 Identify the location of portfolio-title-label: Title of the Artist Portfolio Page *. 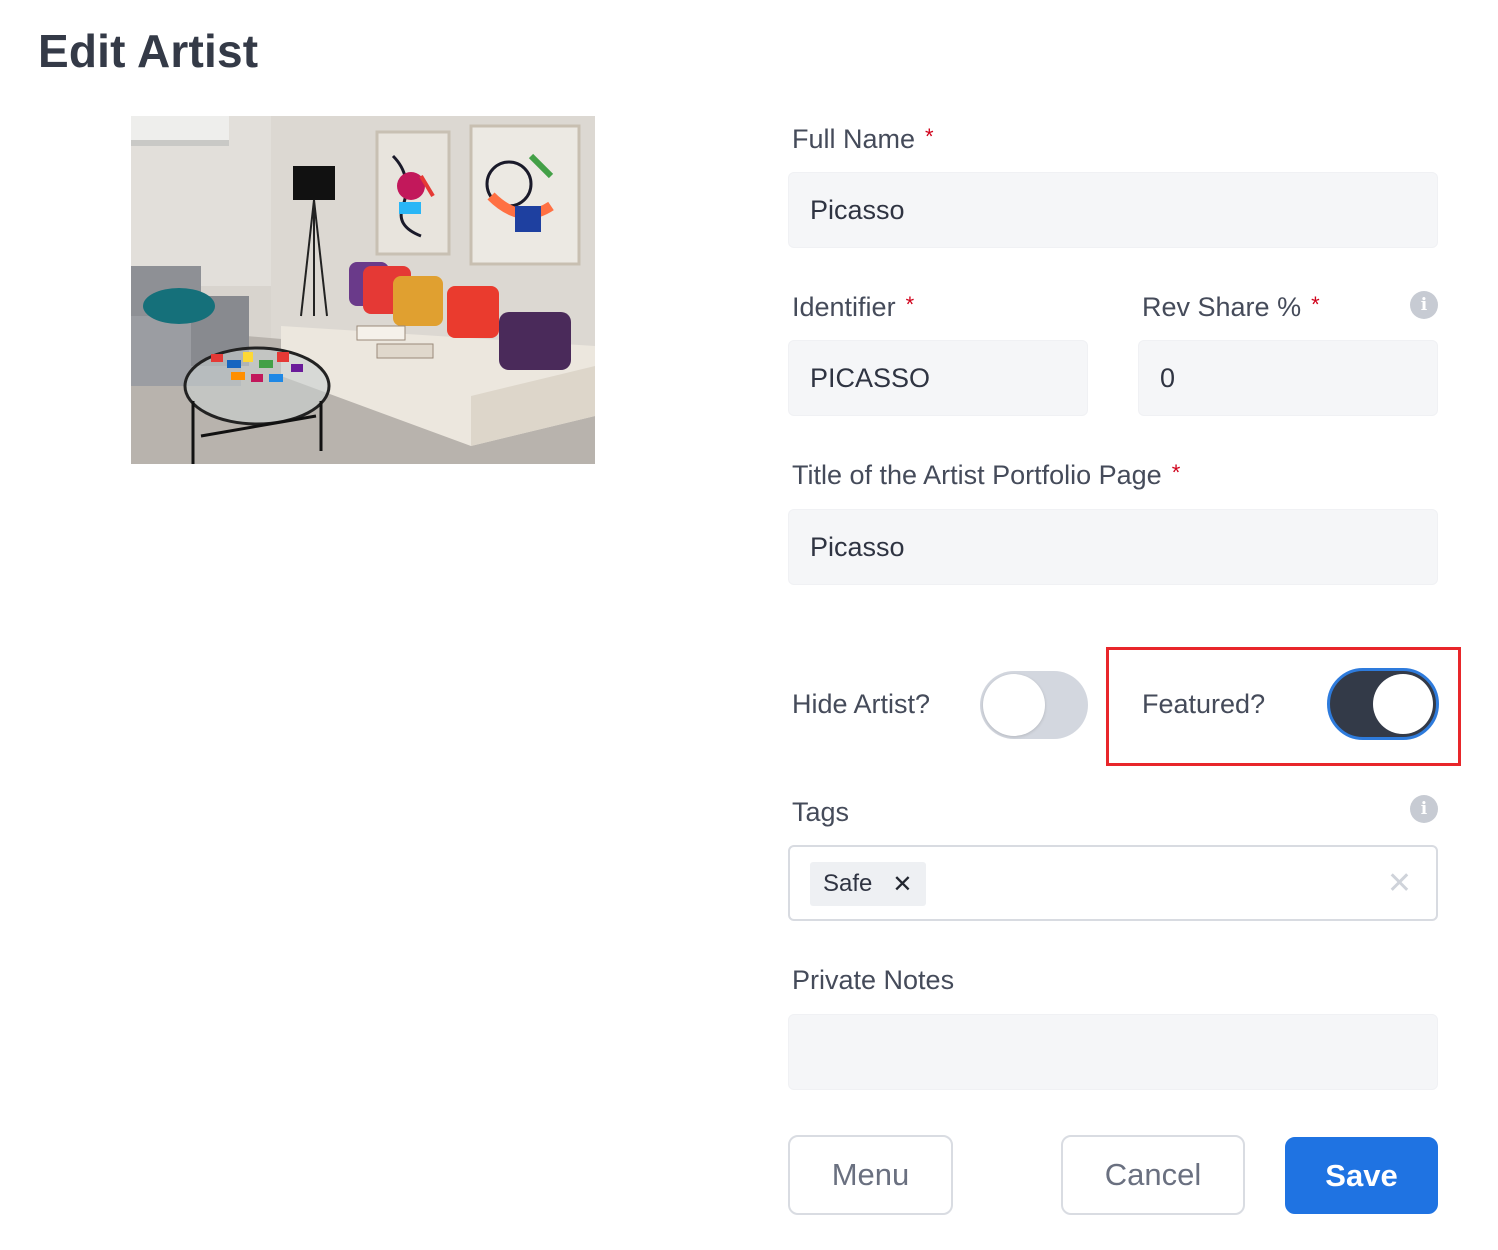
(986, 475).